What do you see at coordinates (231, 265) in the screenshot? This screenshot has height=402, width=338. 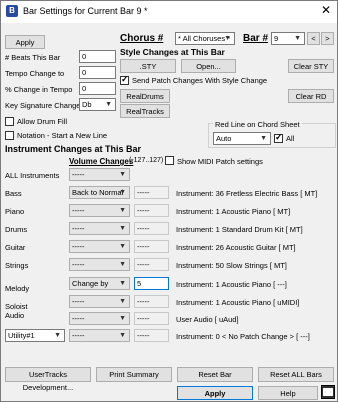 I see `instrument-desc: Instrument: 50 Slow Strings [ MT]` at bounding box center [231, 265].